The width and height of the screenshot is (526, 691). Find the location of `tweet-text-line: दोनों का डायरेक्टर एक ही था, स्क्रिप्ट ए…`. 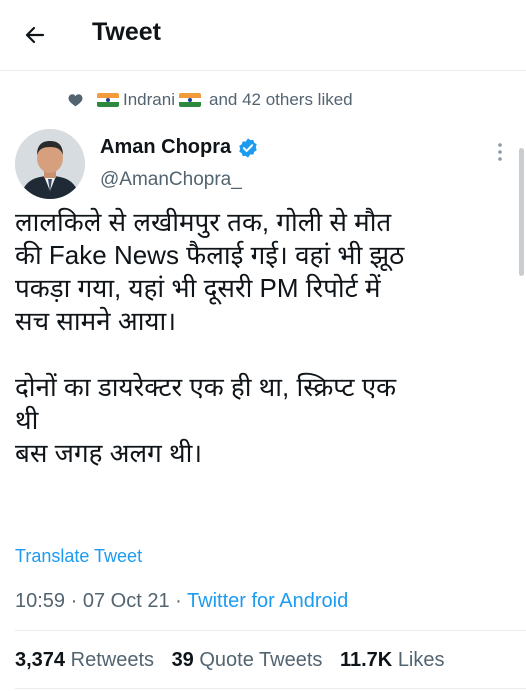

tweet-text-line: दोनों का डायरेक्टर एक ही था, स्क्रिप्ट ए… is located at coordinates (206, 387).